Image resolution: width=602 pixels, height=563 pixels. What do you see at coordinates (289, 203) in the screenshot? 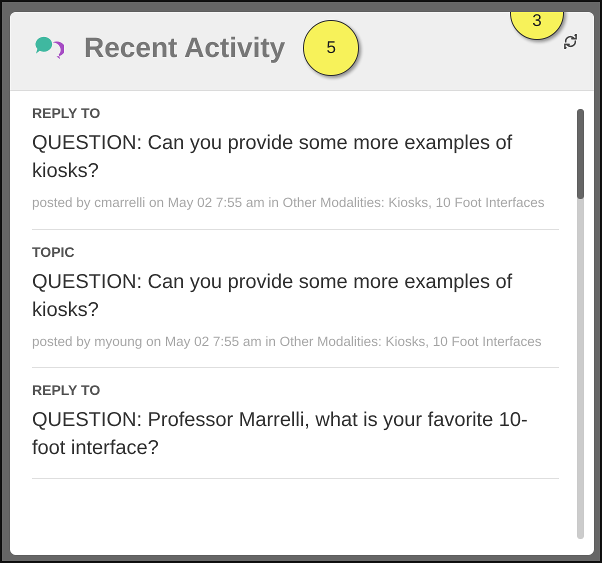
I see `activity-meta: posted by cmarrelli on May 02 7:55 am in Other Modalities: Kiosks, 10 Foot Interfaces` at bounding box center [289, 203].